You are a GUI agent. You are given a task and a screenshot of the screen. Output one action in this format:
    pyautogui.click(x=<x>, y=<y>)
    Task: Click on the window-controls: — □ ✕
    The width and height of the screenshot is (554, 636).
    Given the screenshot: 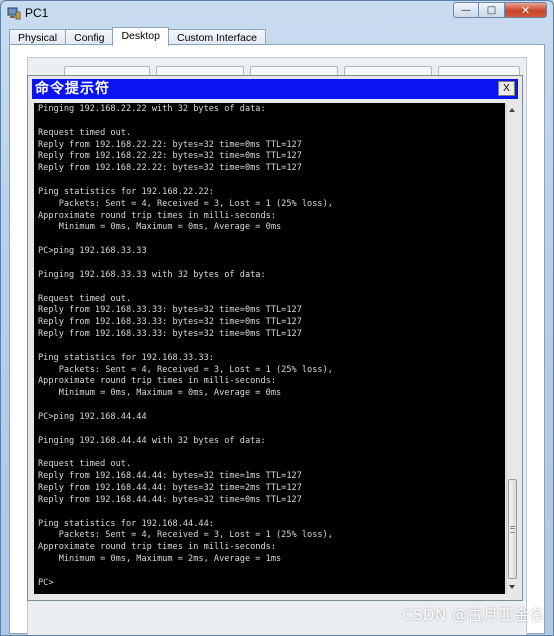 What is the action you would take?
    pyautogui.click(x=500, y=11)
    